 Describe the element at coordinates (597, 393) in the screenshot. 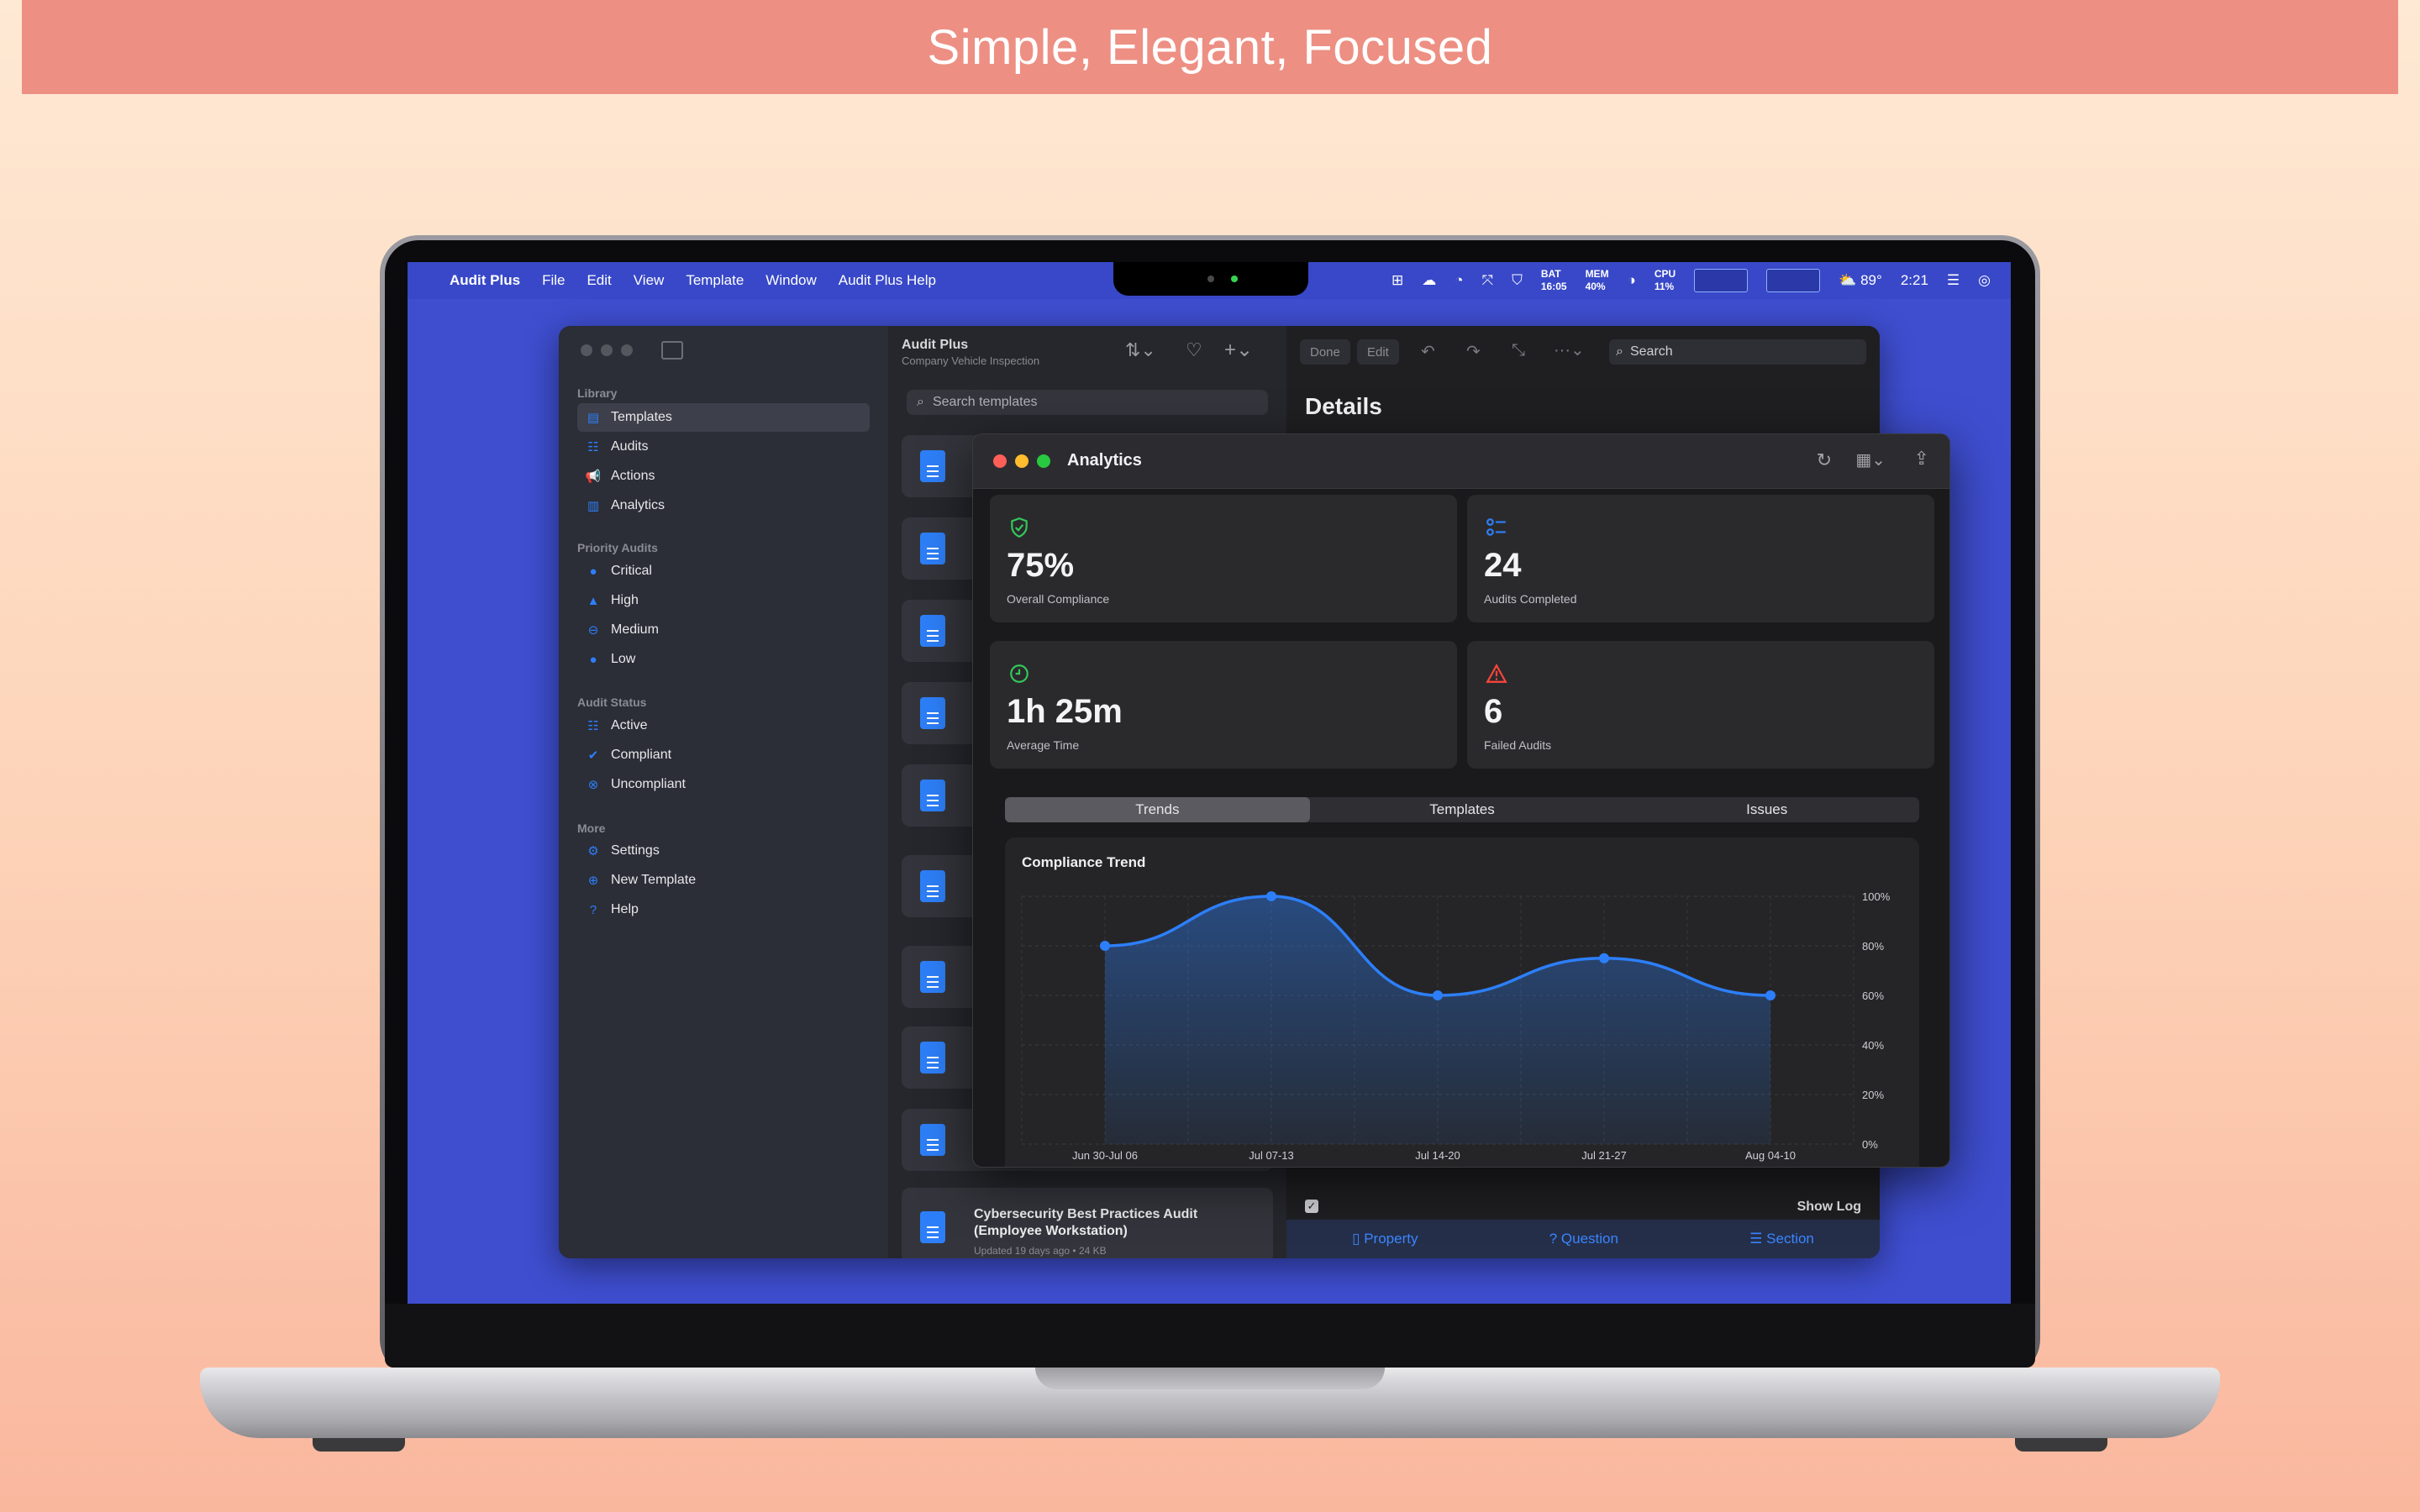

I see `section-library: Library` at that location.